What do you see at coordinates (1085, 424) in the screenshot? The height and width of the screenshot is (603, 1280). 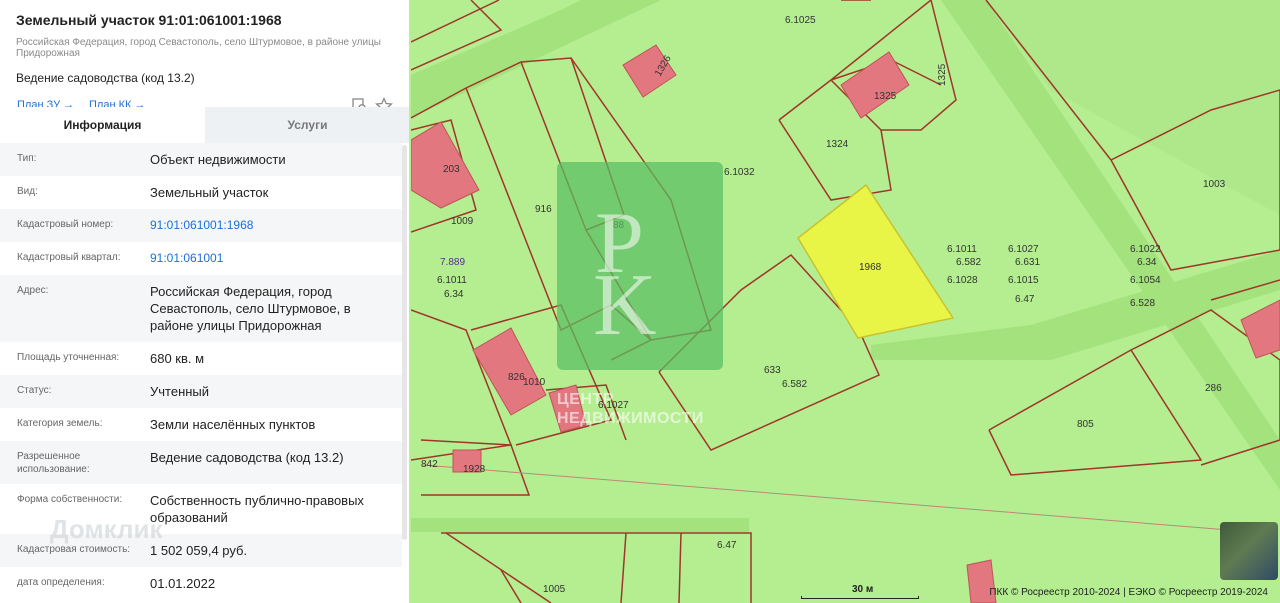 I see `map-label: 805` at bounding box center [1085, 424].